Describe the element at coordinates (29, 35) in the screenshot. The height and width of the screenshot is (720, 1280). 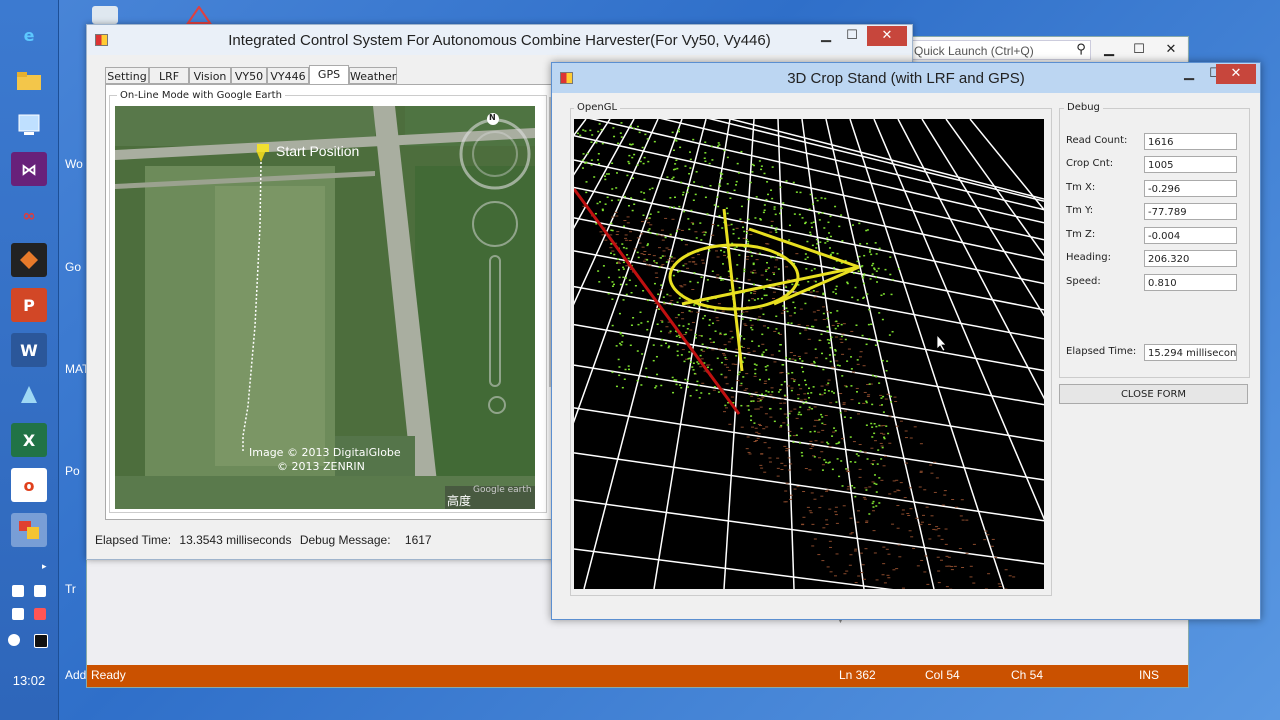
I see `internet-explorer-icon: e` at that location.